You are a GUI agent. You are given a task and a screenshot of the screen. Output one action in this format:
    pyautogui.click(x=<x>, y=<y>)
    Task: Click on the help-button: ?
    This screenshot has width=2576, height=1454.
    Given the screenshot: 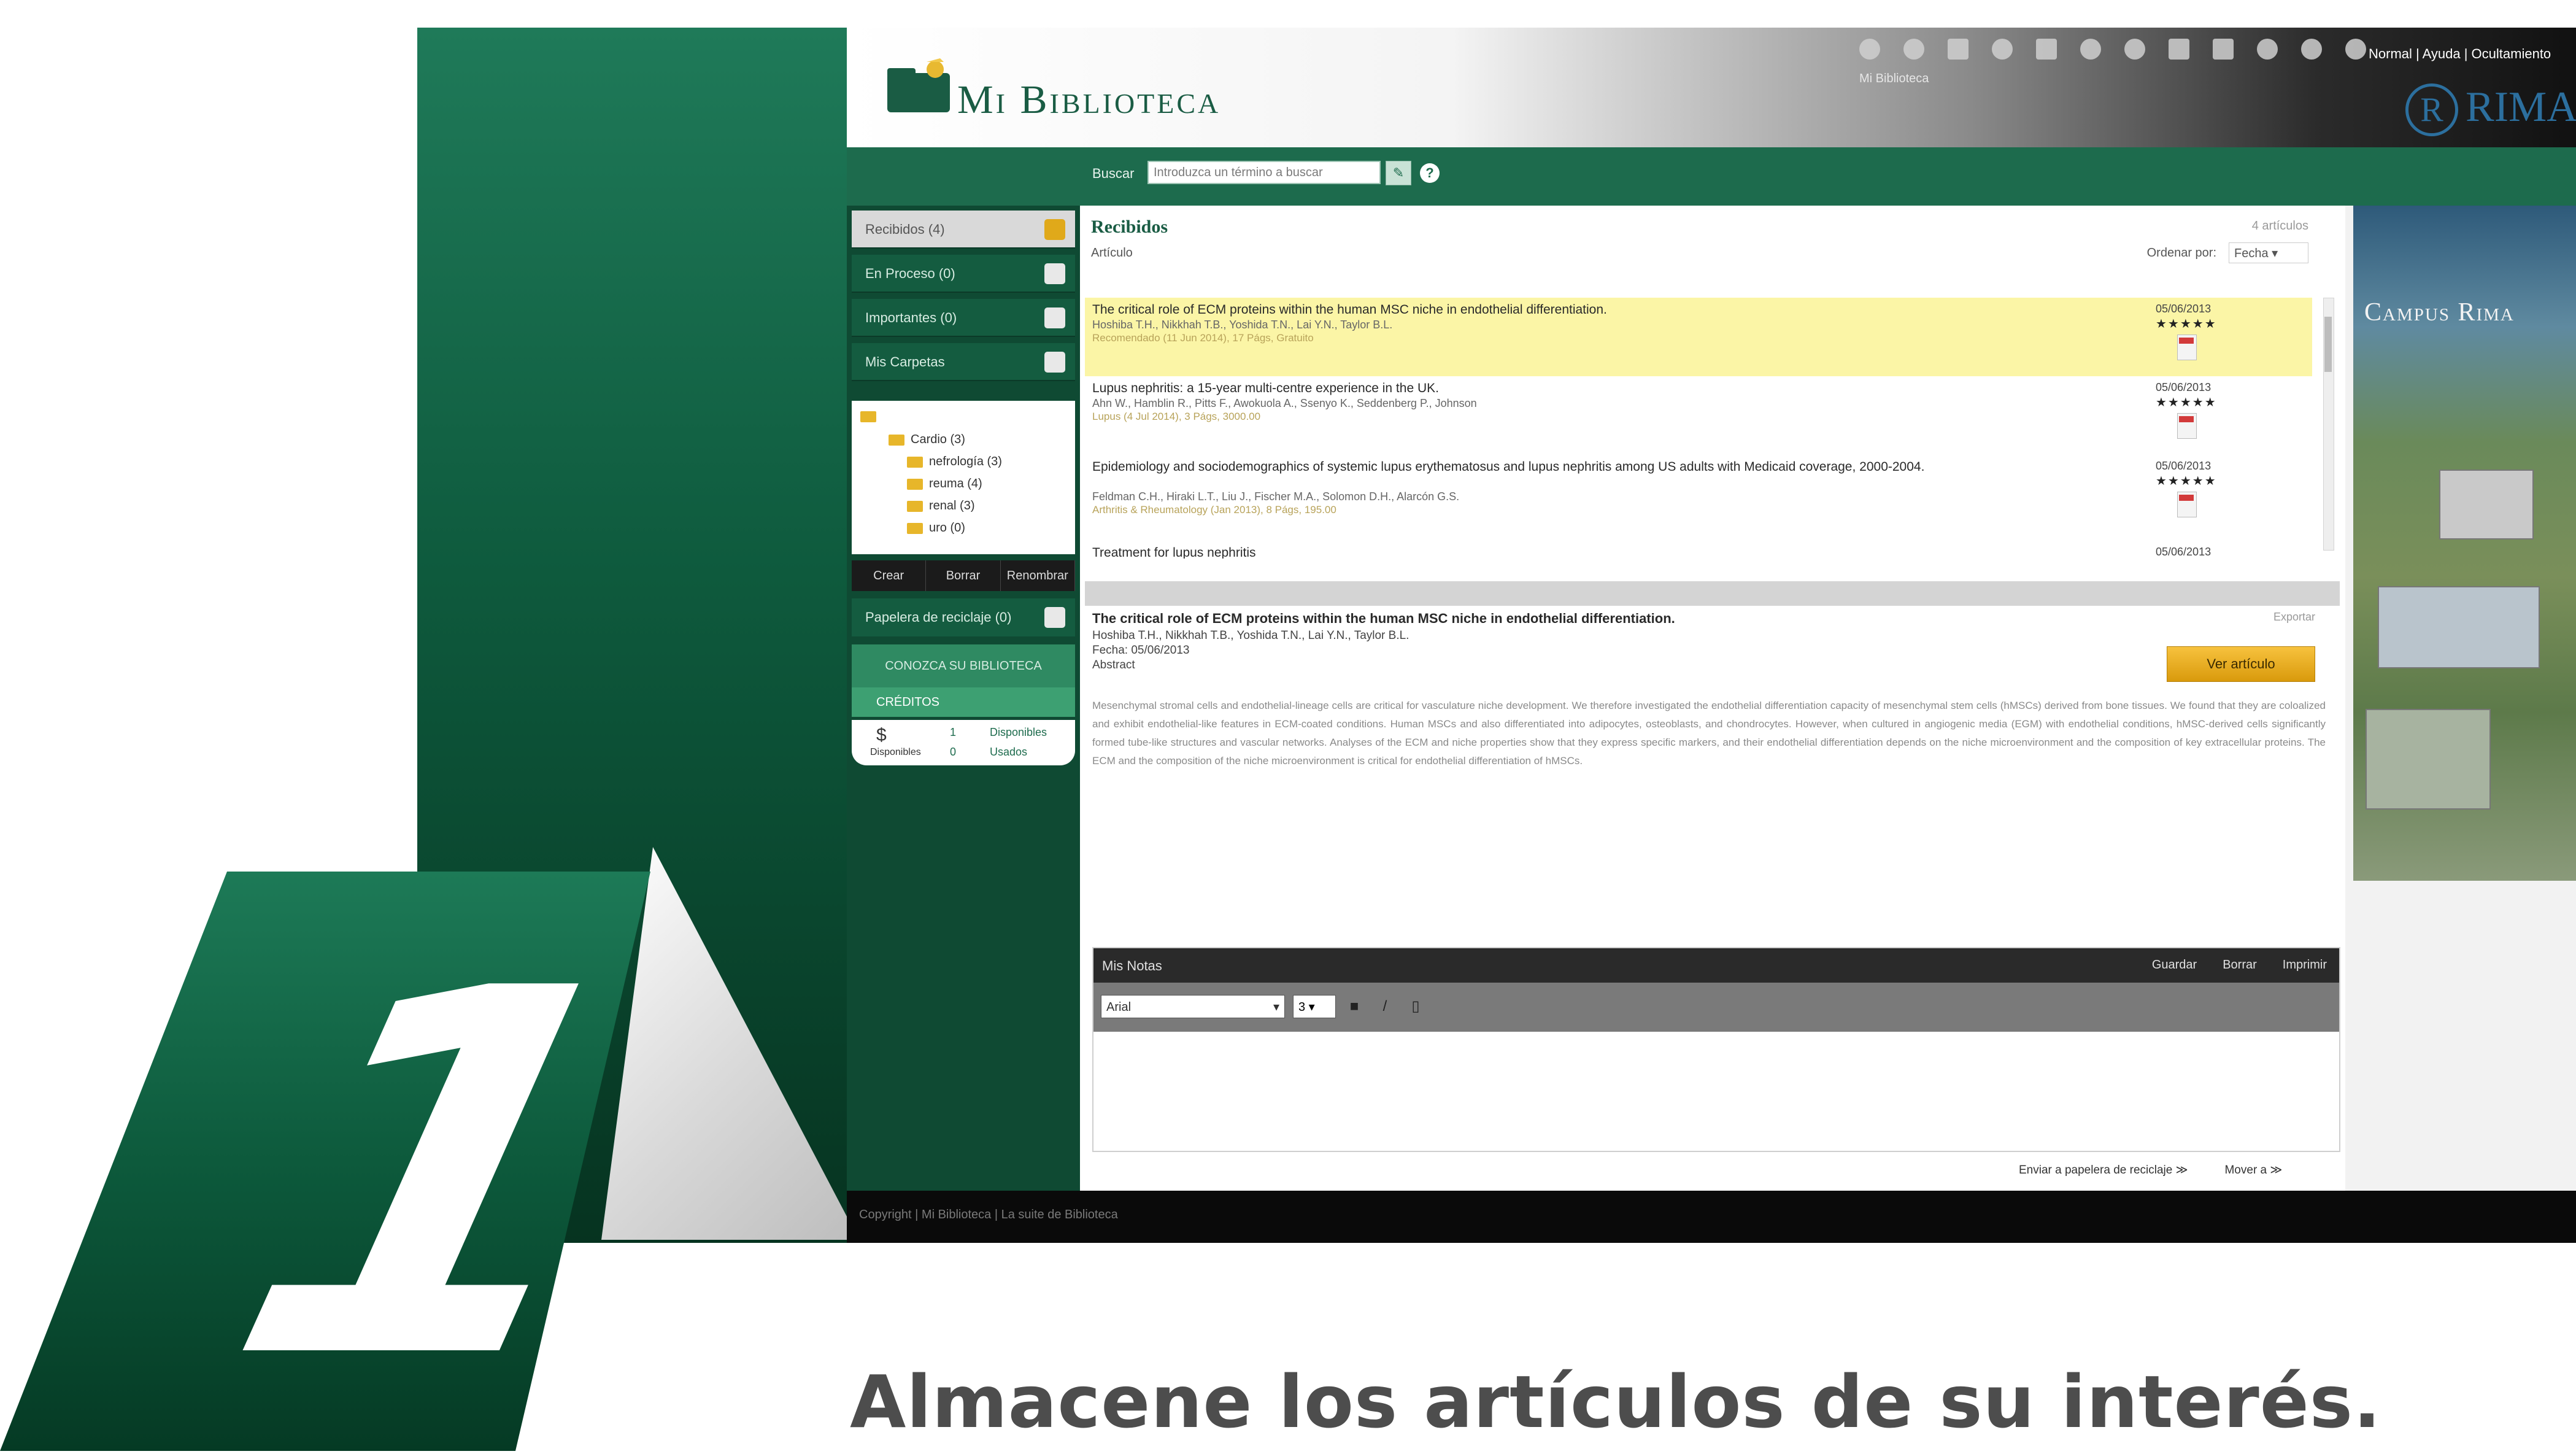 What is the action you would take?
    pyautogui.click(x=1430, y=173)
    